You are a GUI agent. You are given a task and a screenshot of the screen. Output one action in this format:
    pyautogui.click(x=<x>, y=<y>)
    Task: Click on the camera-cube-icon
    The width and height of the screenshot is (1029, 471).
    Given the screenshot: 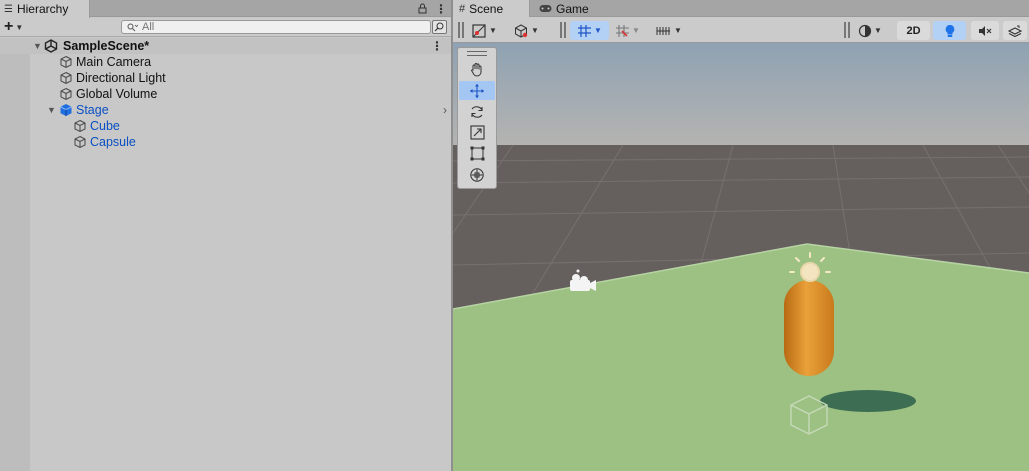 What is the action you would take?
    pyautogui.click(x=521, y=30)
    